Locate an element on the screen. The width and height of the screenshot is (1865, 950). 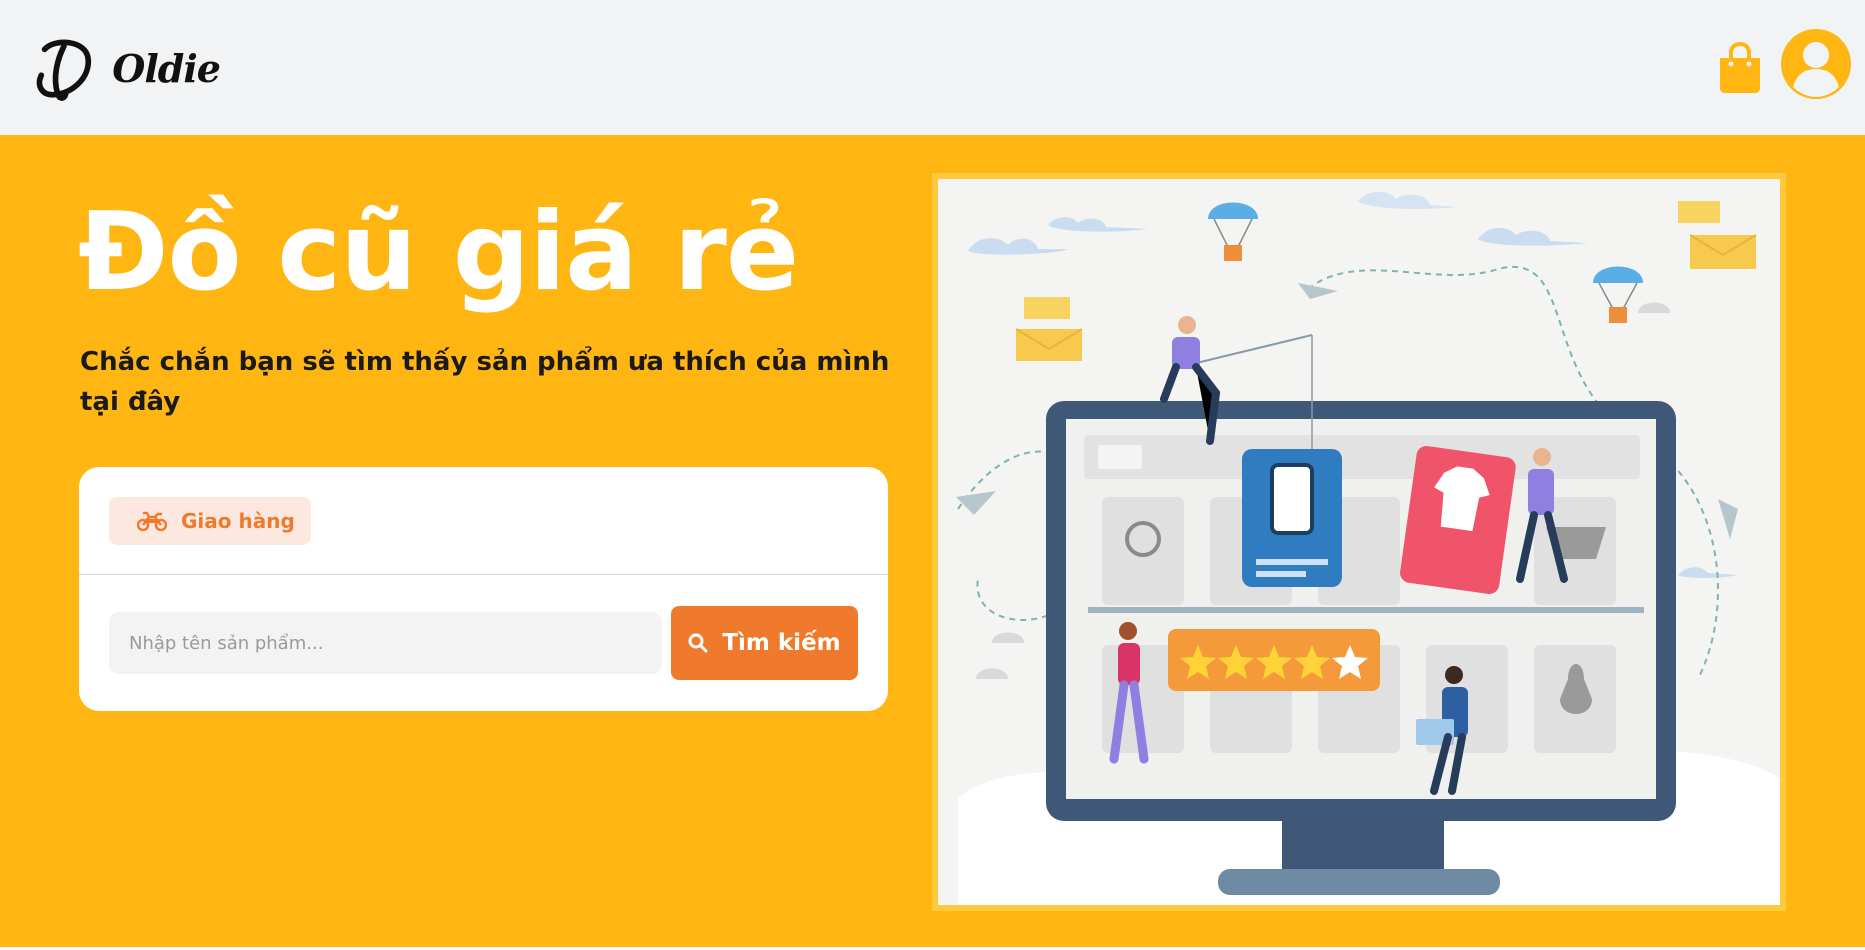
search-tabs: Giao hàng is located at coordinates (483, 521).